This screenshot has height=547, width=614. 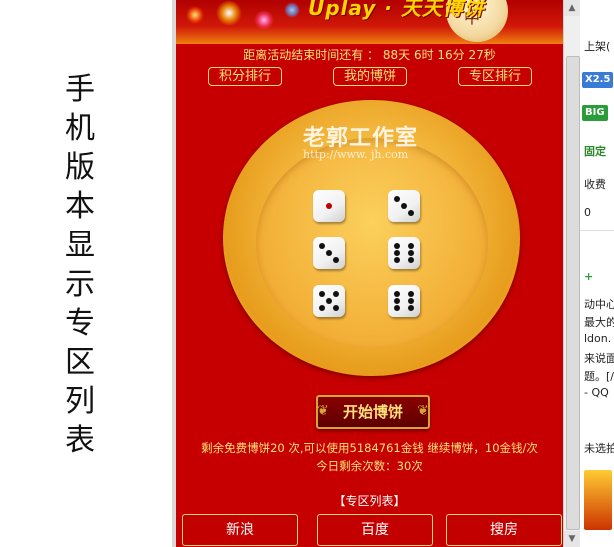 I want to click on watermark-url: http://www. jh.com, so click(x=356, y=154).